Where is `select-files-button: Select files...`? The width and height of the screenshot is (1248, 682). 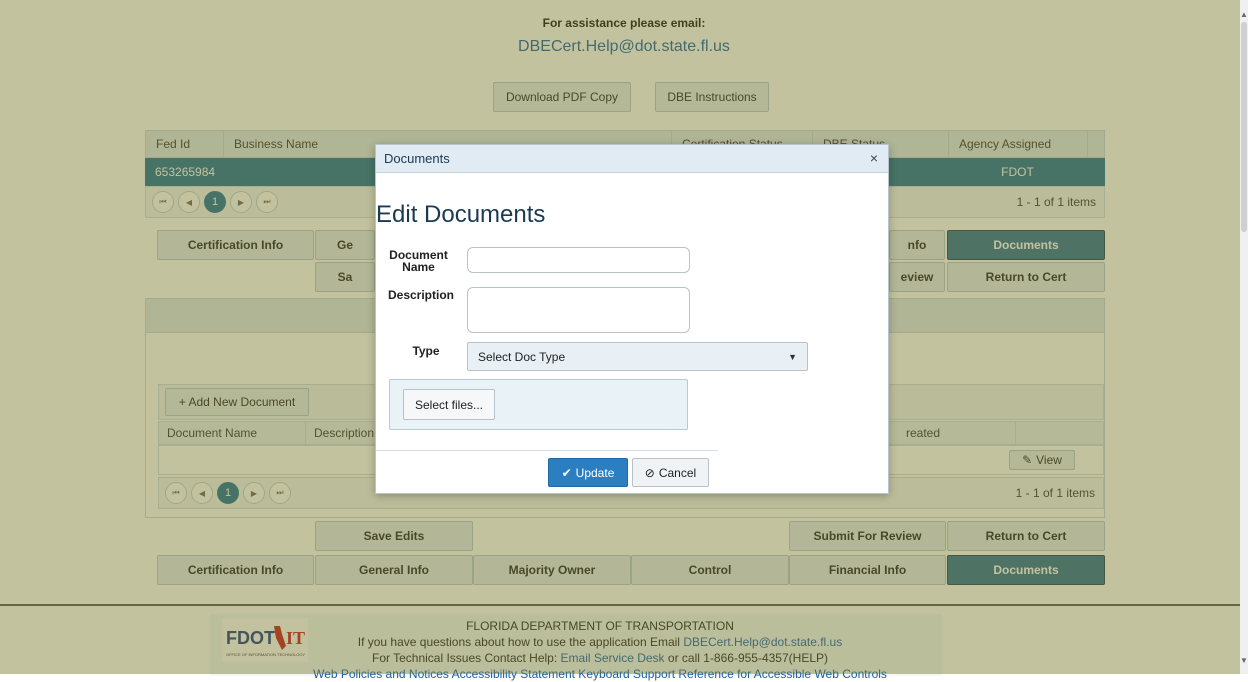
select-files-button: Select files... is located at coordinates (449, 404).